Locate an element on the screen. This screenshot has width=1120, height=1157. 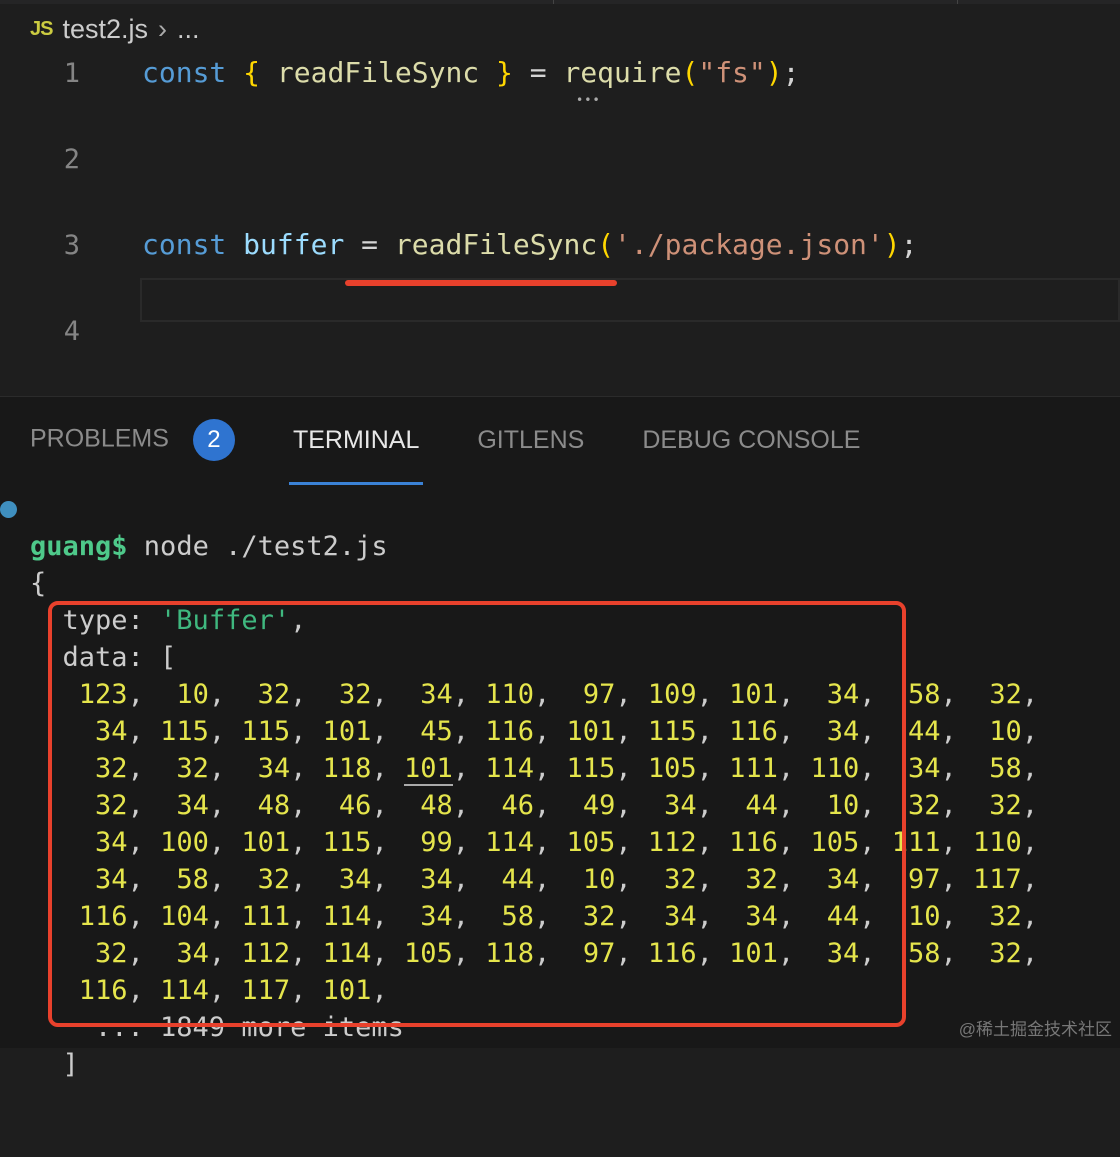
tab-problems: PROBLEMS 2 is located at coordinates (132, 447).